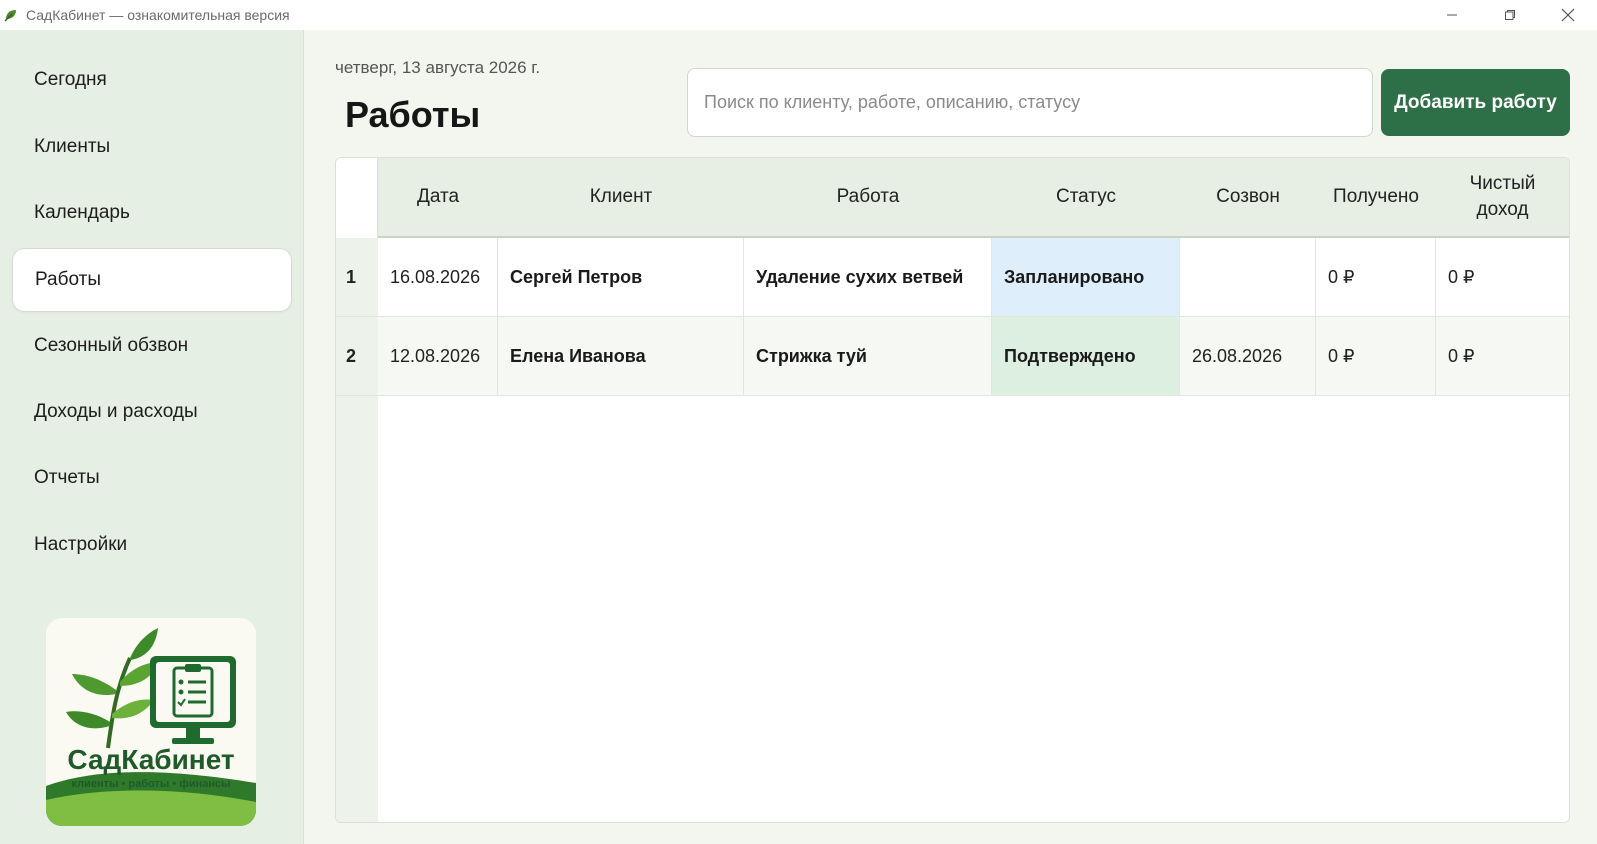 The image size is (1597, 844). What do you see at coordinates (438, 356) in the screenshot?
I see `cell-date: 12.08.2026` at bounding box center [438, 356].